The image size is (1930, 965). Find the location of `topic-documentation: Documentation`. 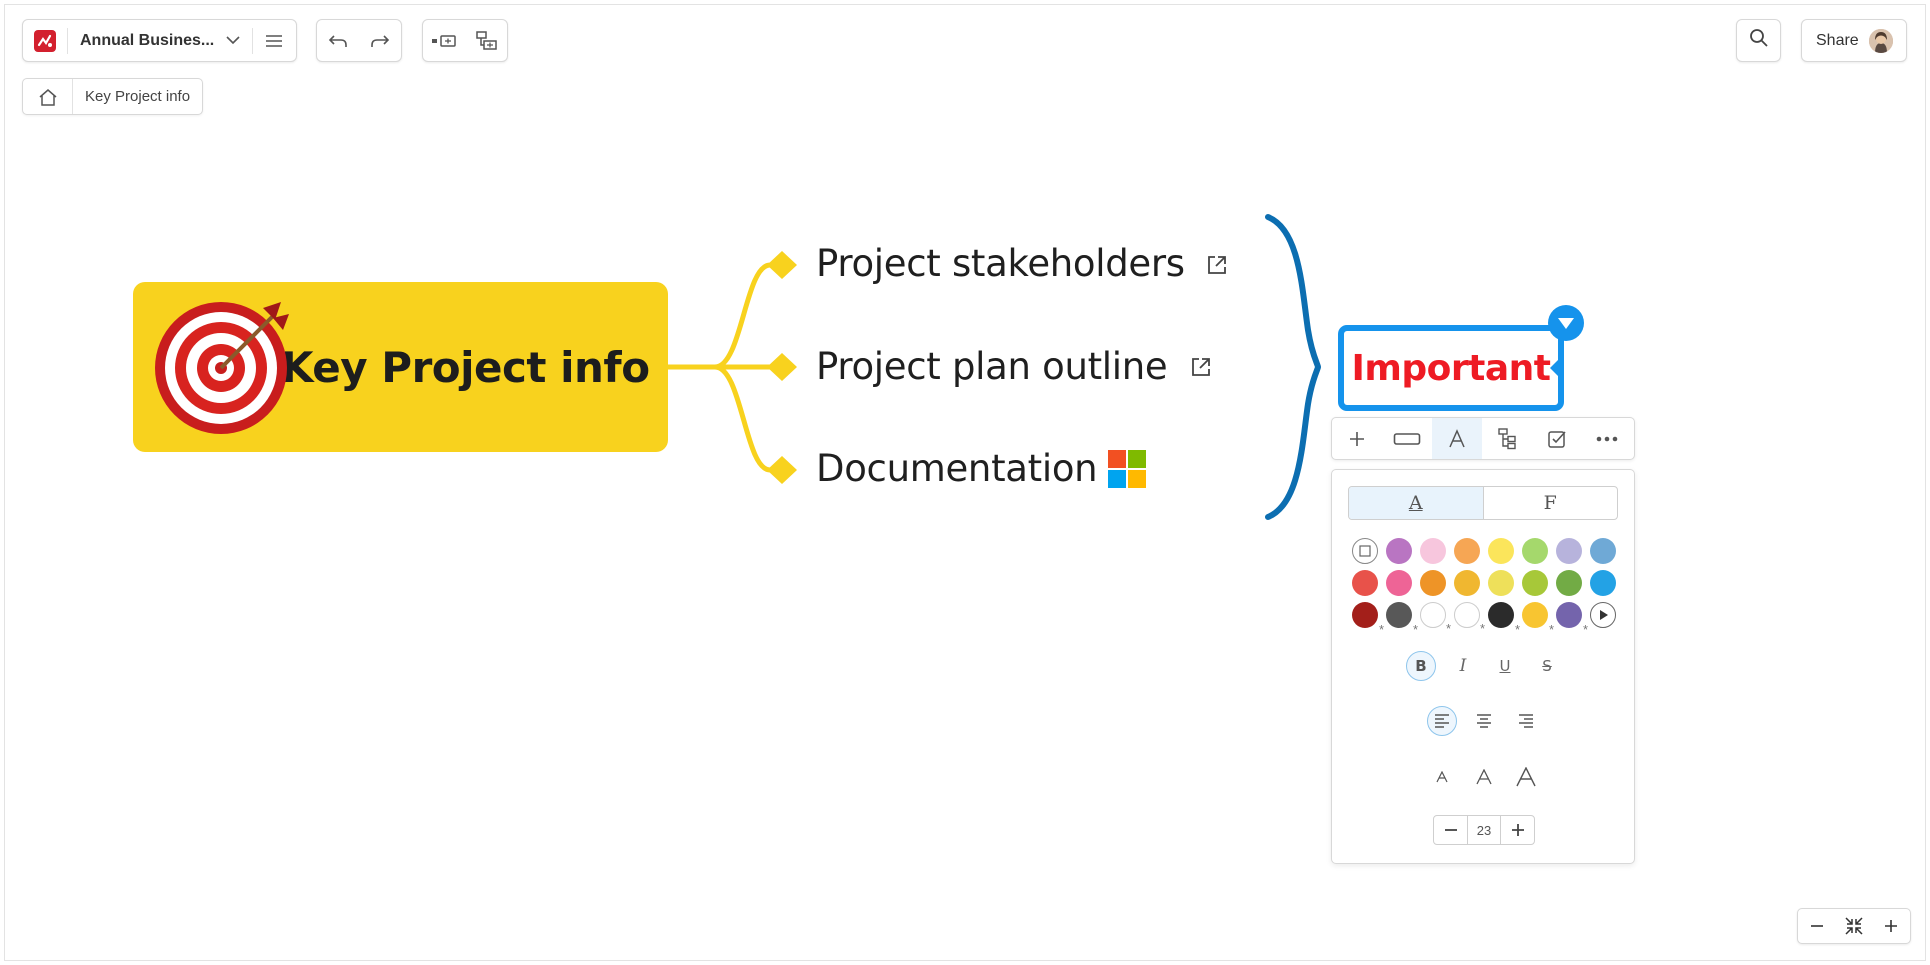

topic-documentation: Documentation is located at coordinates (957, 468).